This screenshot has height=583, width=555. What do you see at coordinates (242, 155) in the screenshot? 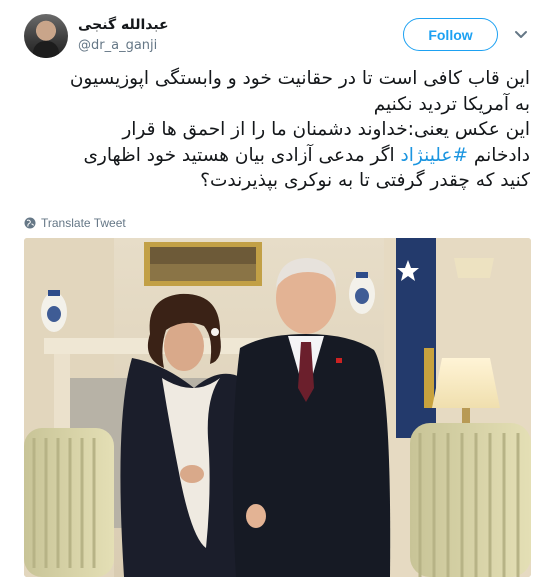
I see `tweet-text-fragment: اگر مدعی آزادی بیان هستید خود اظهاری` at bounding box center [242, 155].